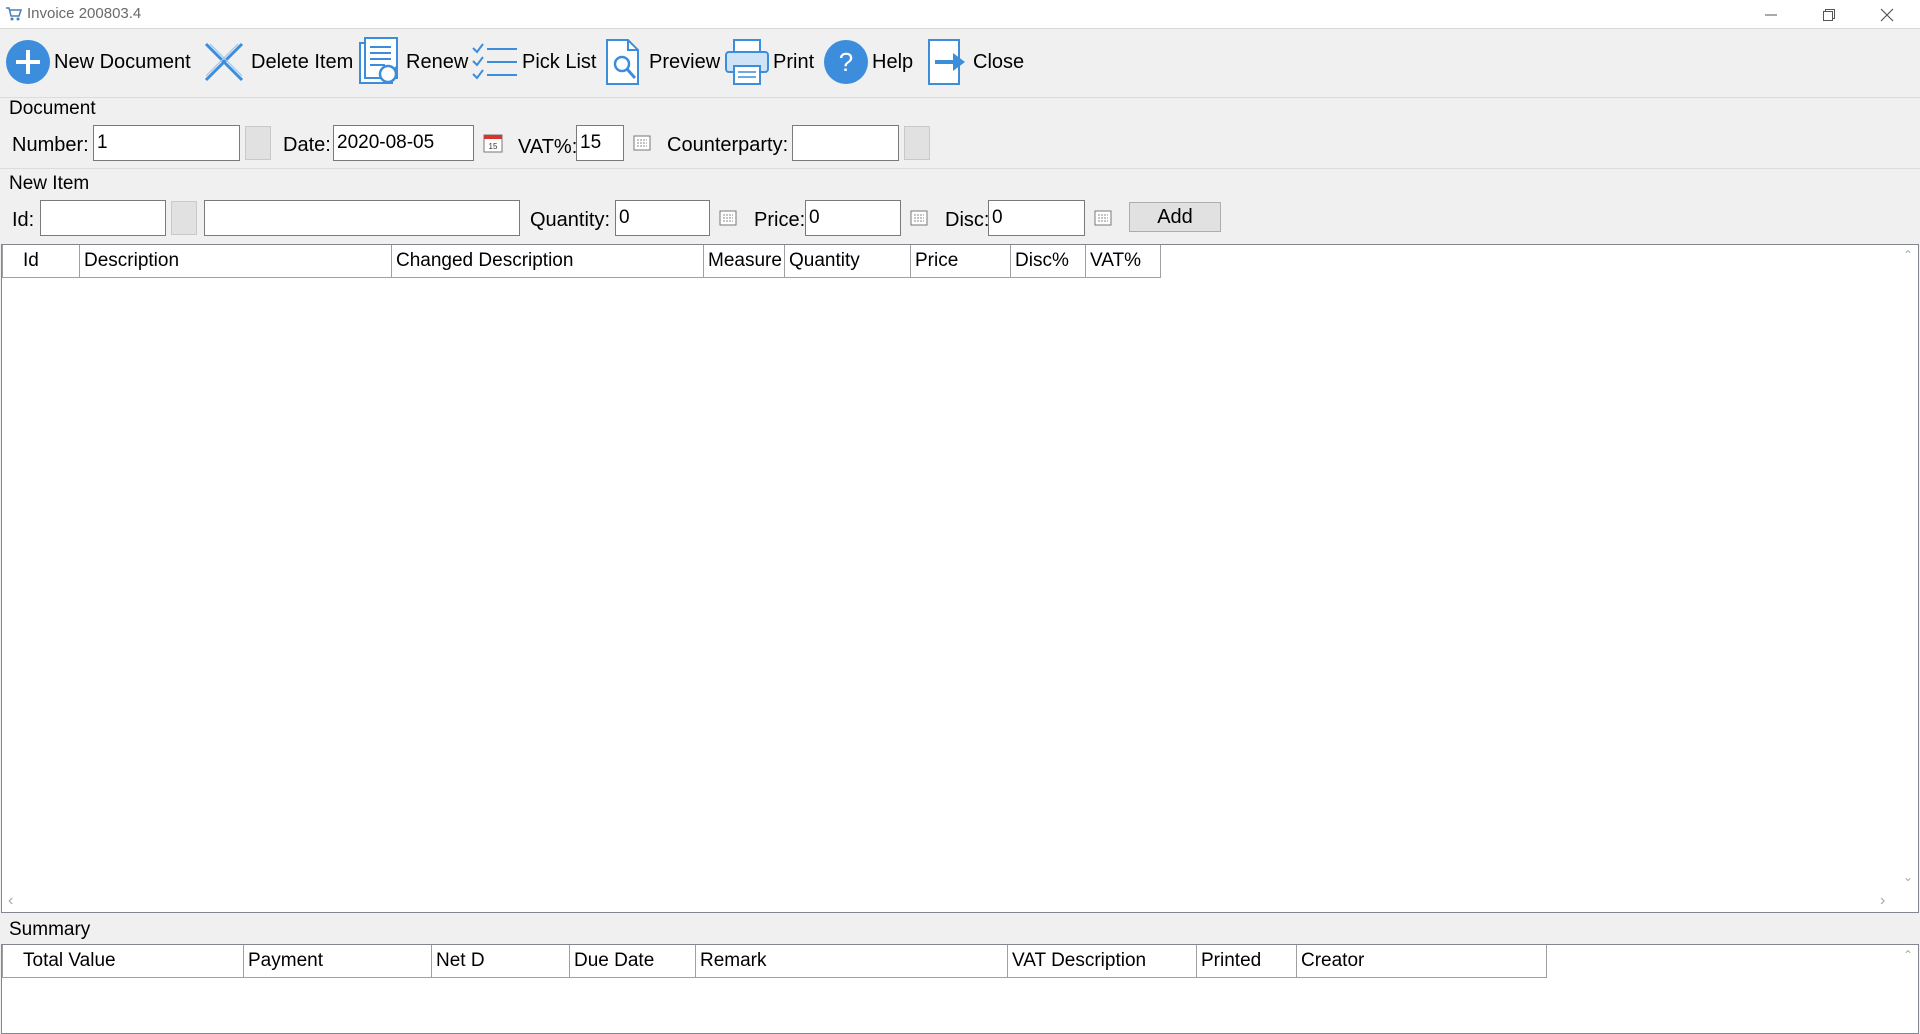 The height and width of the screenshot is (1034, 1920). Describe the element at coordinates (307, 145) in the screenshot. I see `date-label: Date:` at that location.